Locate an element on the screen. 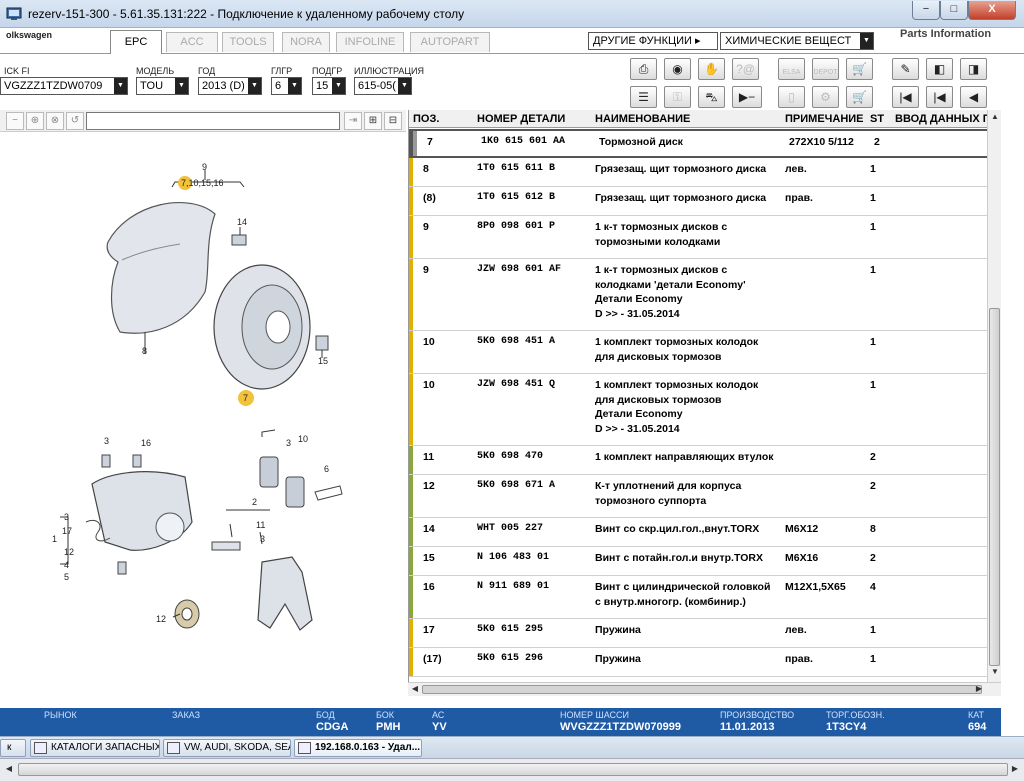 Image resolution: width=1024 pixels, height=781 pixels. tab-infoline: INFOLINE is located at coordinates (370, 42).